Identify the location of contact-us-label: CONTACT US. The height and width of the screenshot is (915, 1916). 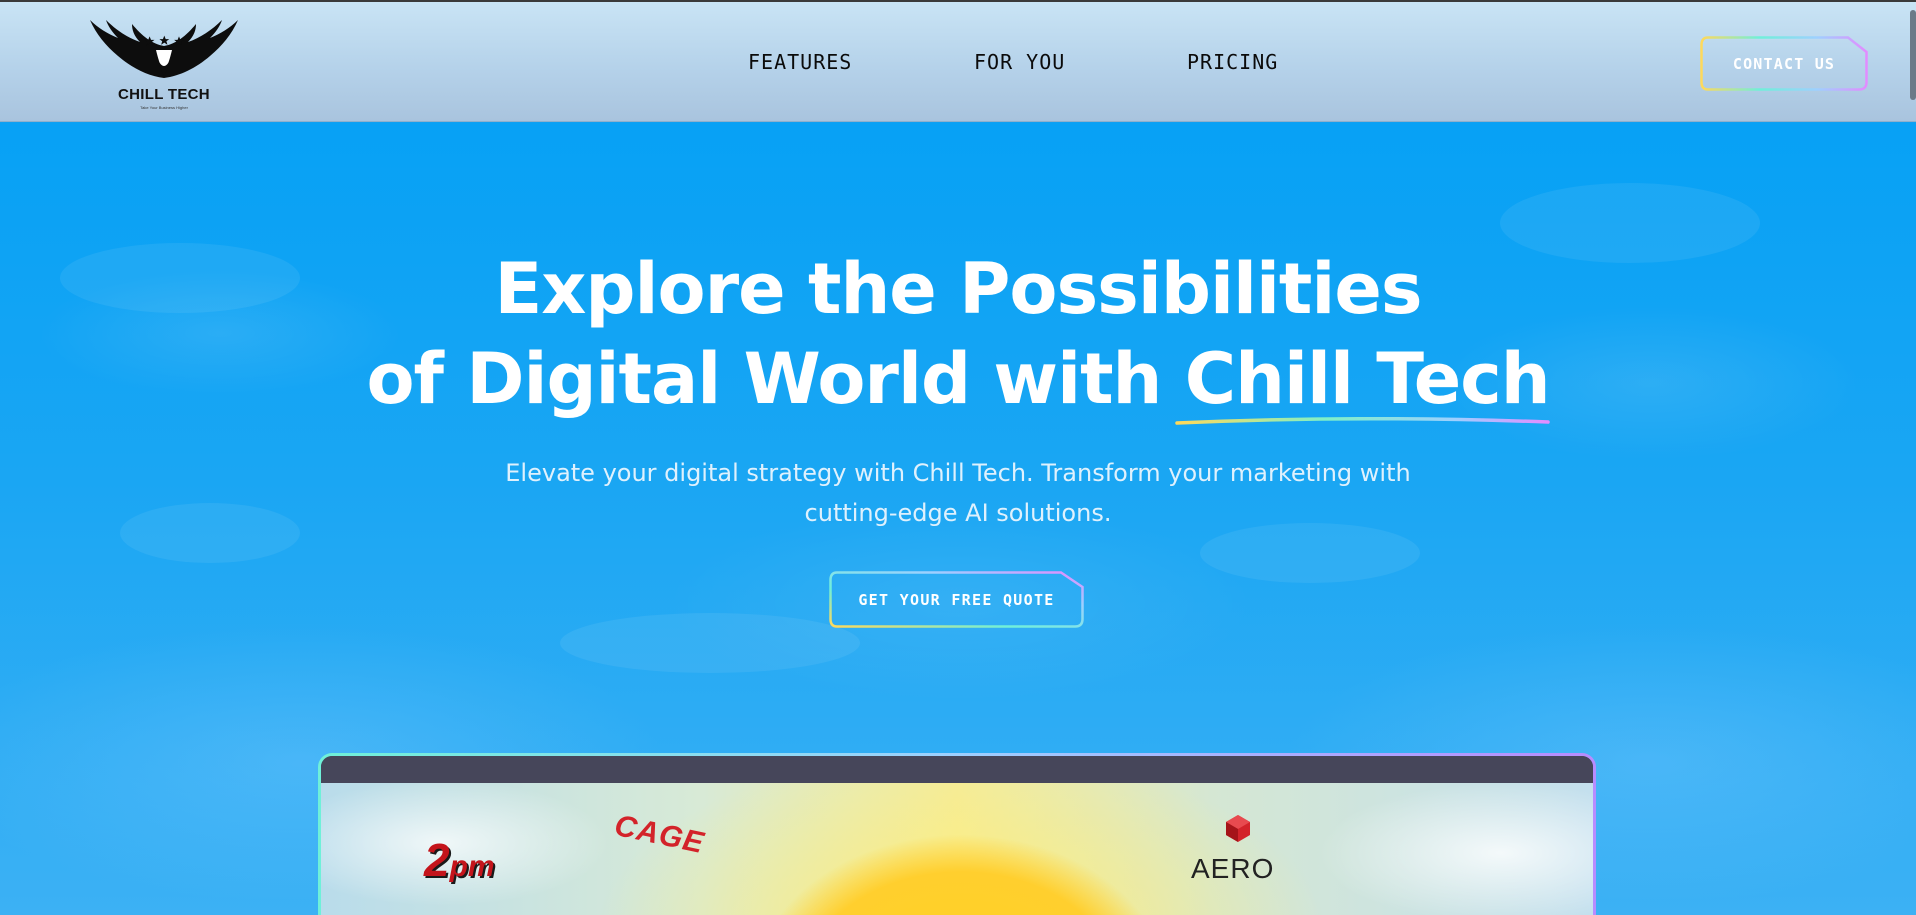
(1784, 63).